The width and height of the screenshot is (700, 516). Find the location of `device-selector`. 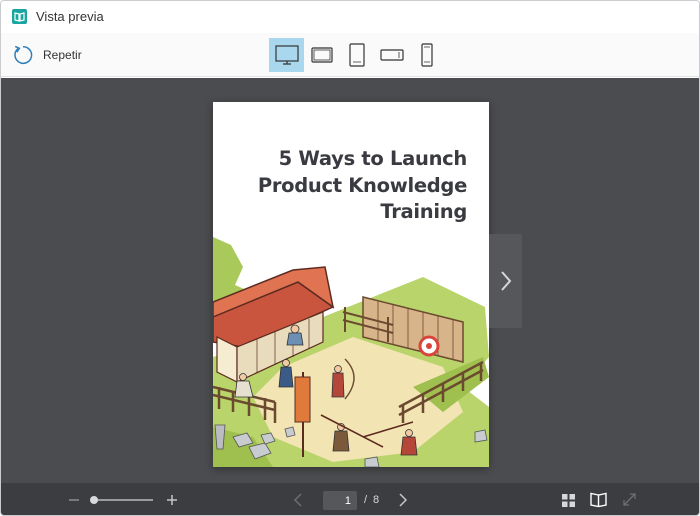

device-selector is located at coordinates (356, 55).